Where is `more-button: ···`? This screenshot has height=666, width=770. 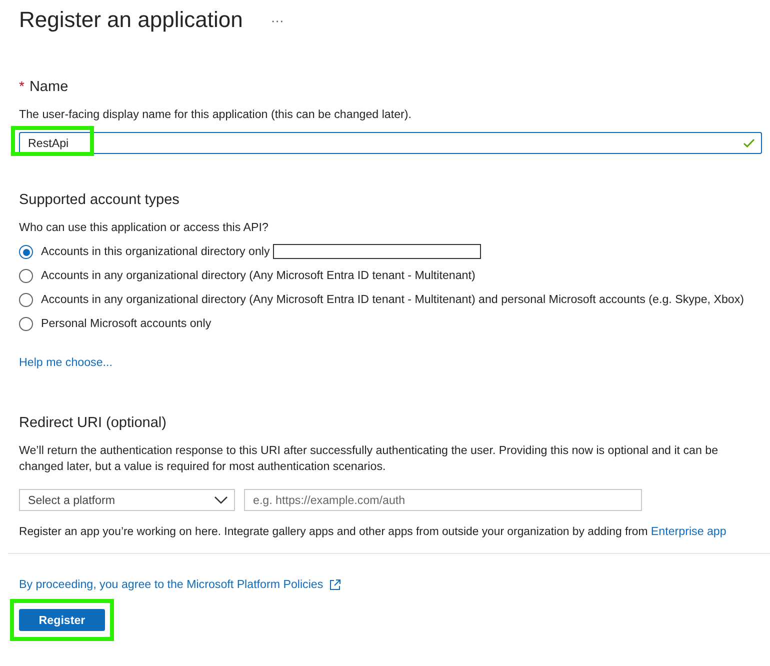 more-button: ··· is located at coordinates (277, 20).